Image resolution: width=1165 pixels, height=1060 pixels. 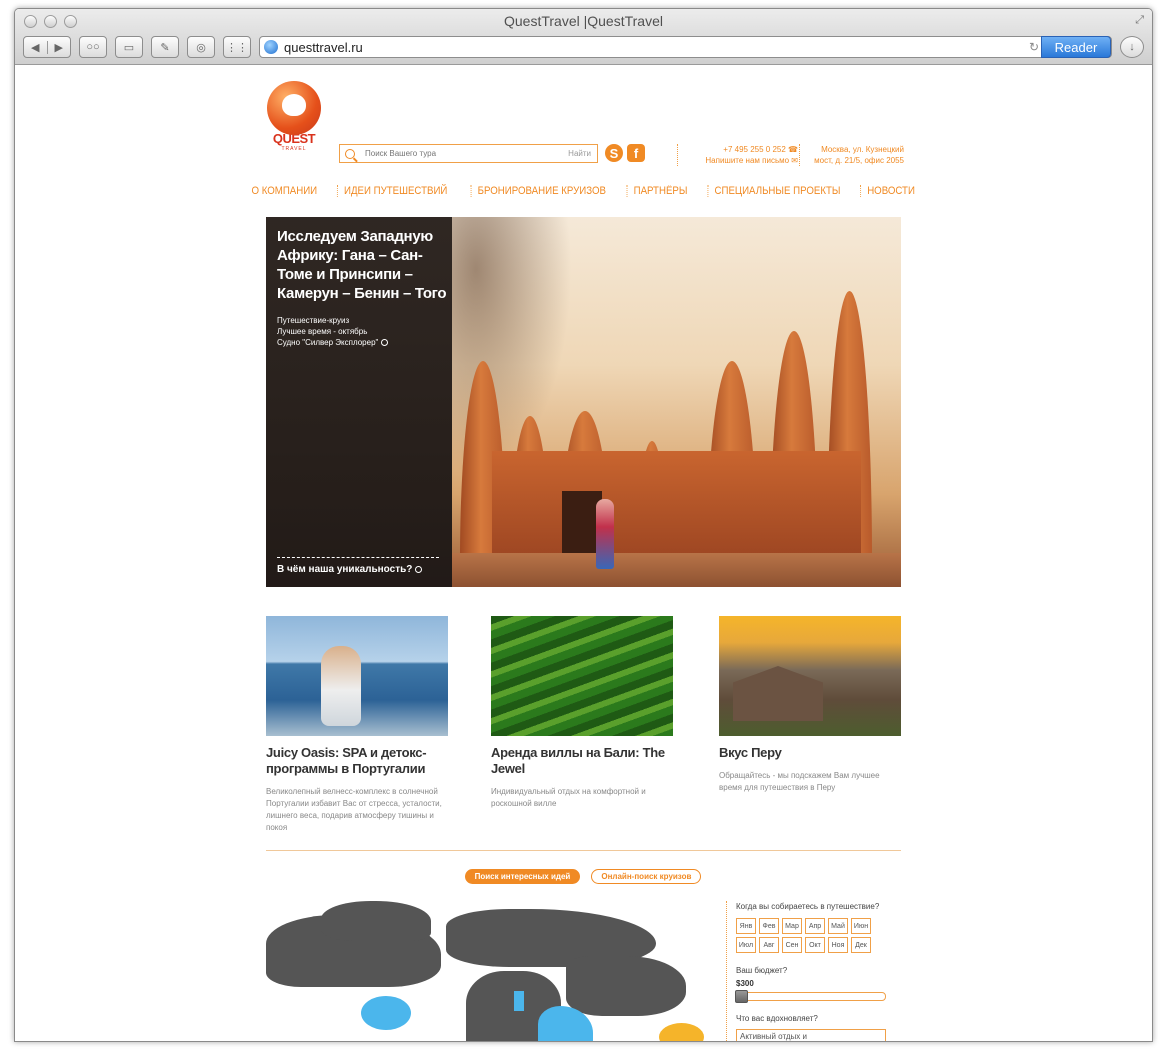 I want to click on top-sites-icon: ⋮⋮, so click(x=237, y=47).